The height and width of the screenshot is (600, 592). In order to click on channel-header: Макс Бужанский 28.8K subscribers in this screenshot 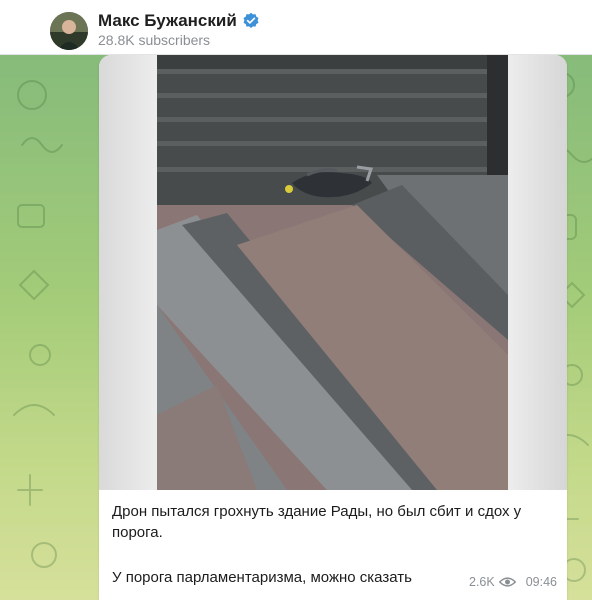, I will do `click(296, 27)`.